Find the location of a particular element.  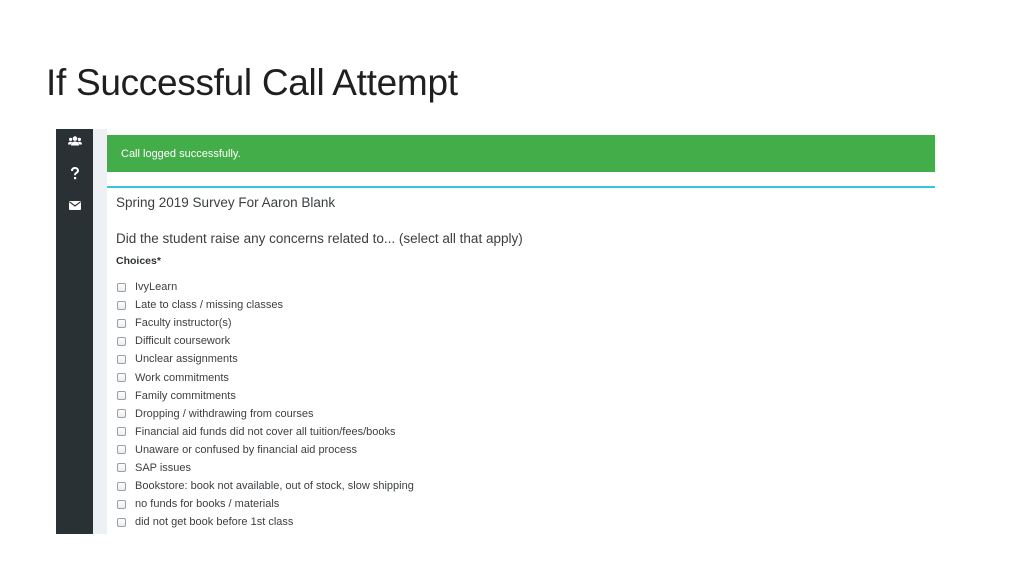

choice-label: Difficult coursework is located at coordinates (183, 341).